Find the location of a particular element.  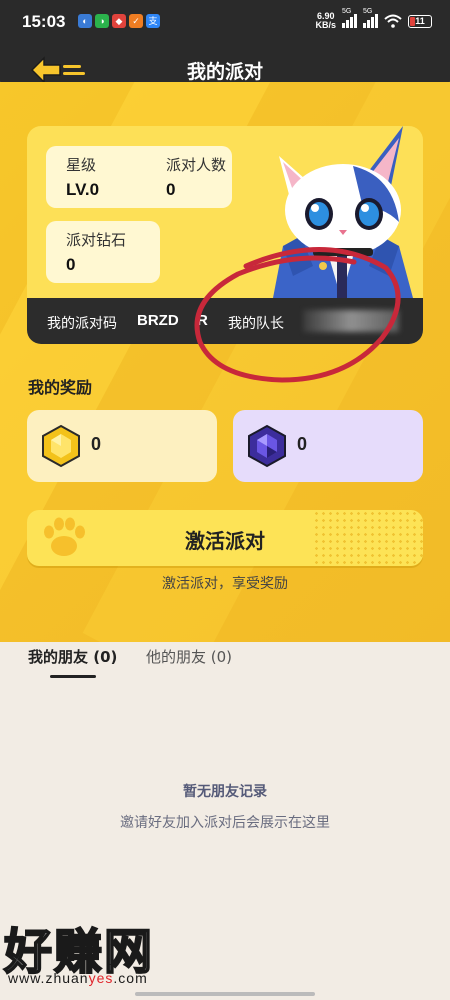

empty-state-title: 暂无朋友记录 is located at coordinates (225, 792).